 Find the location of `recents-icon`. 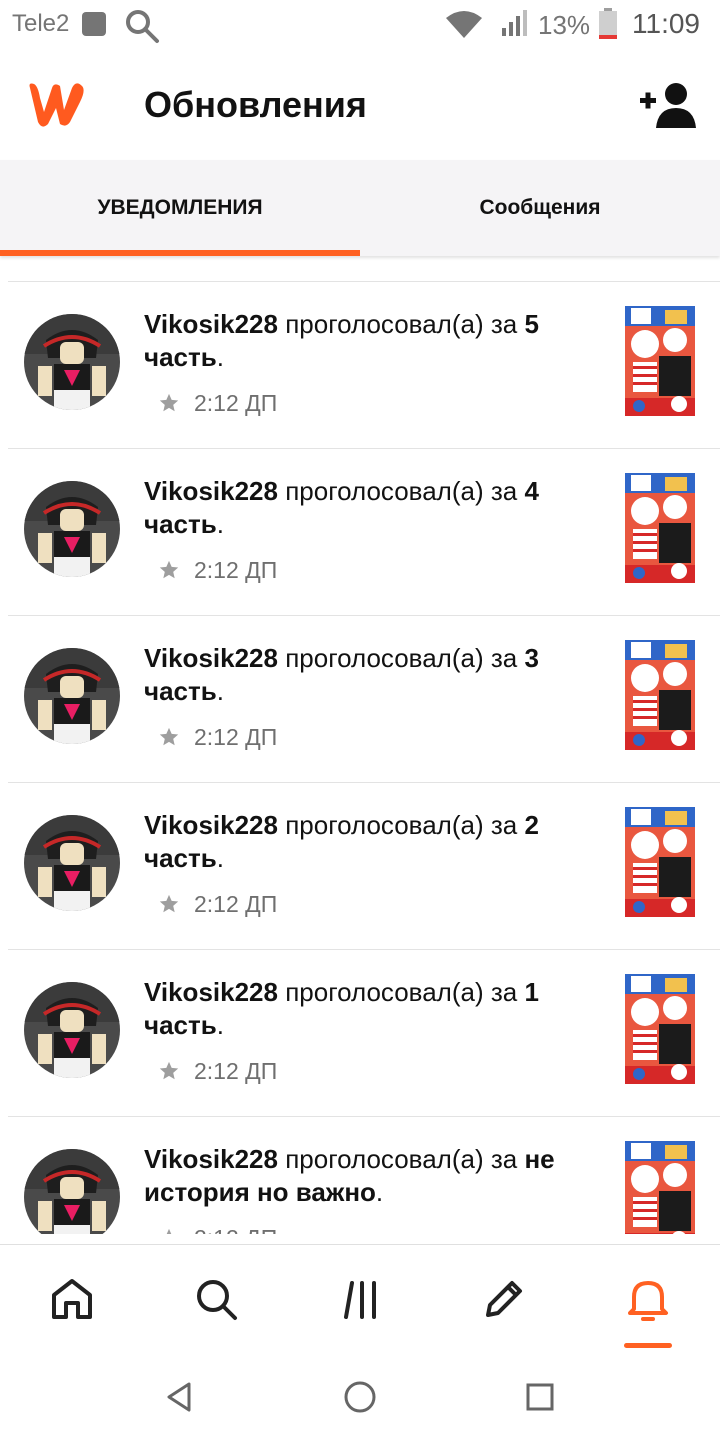

recents-icon is located at coordinates (540, 1397).